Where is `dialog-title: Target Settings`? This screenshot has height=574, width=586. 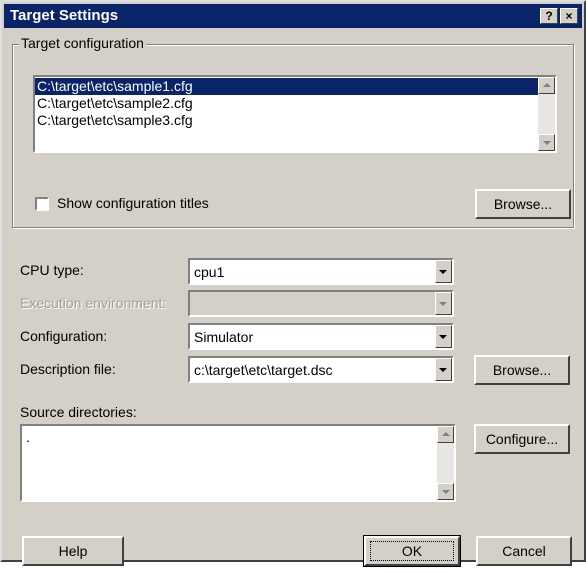 dialog-title: Target Settings is located at coordinates (64, 15).